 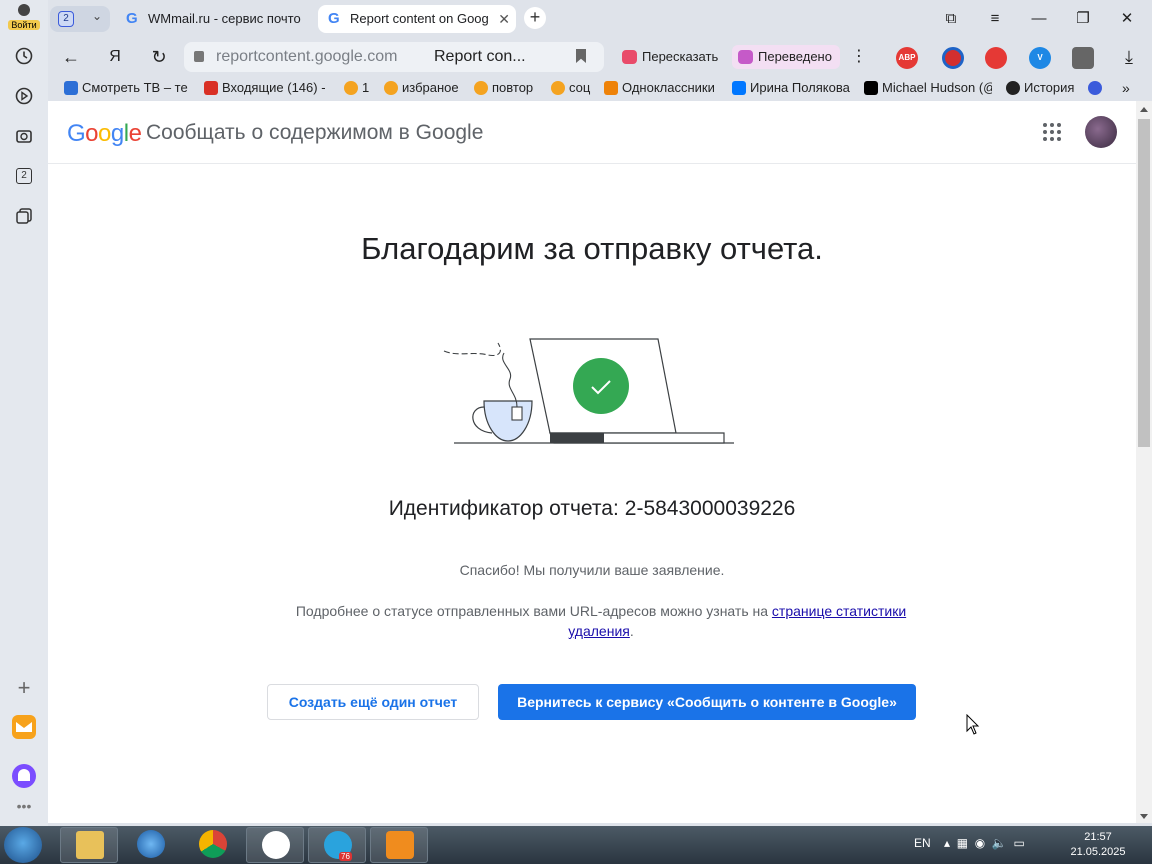 I want to click on bookmark-item: Смотреть ТВ – те, so click(x=126, y=88).